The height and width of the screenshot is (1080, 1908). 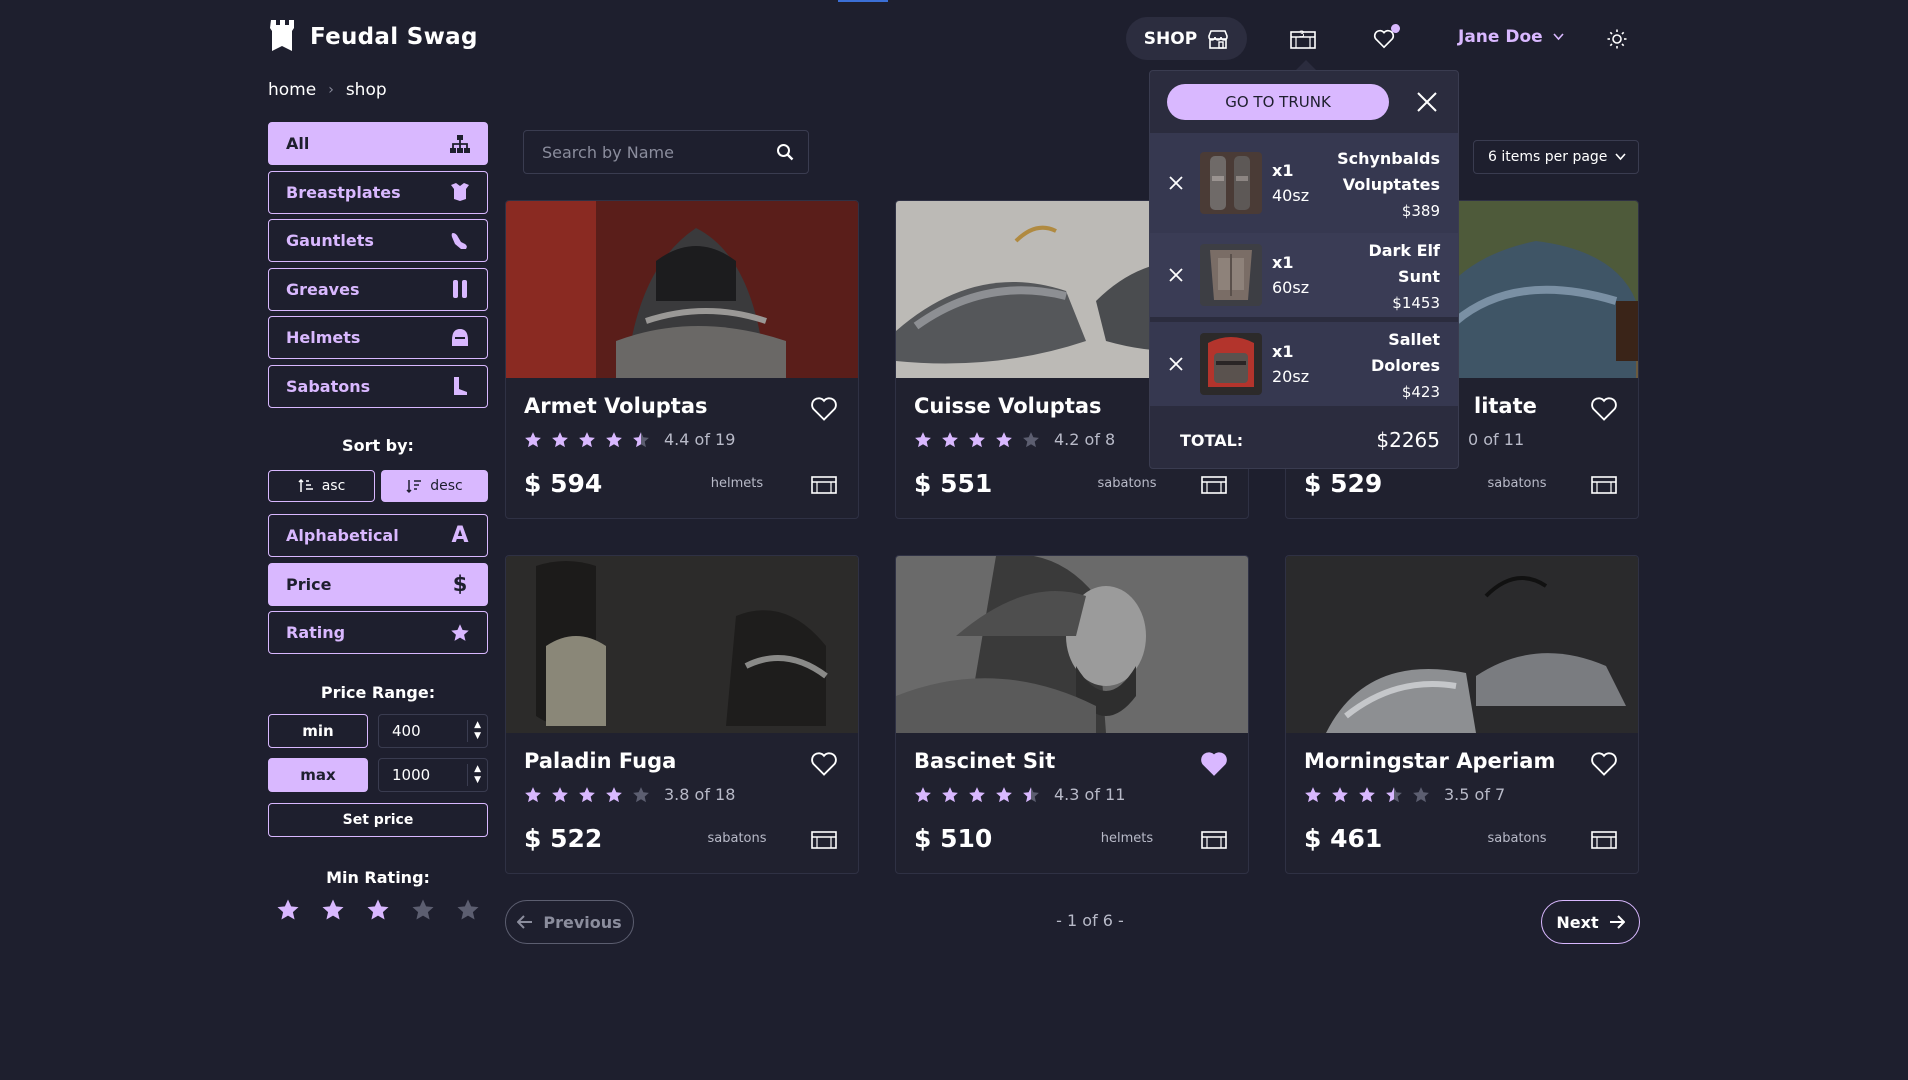 What do you see at coordinates (1405, 352) in the screenshot?
I see `item-name: Sallet Dolores` at bounding box center [1405, 352].